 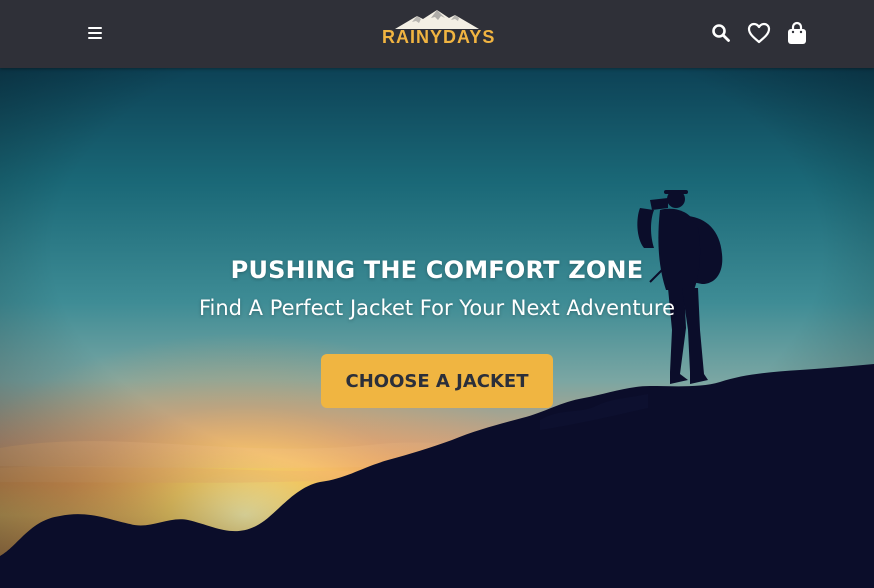 What do you see at coordinates (437, 270) in the screenshot?
I see `hero-title: PUSHING THE COMFORT ZONE` at bounding box center [437, 270].